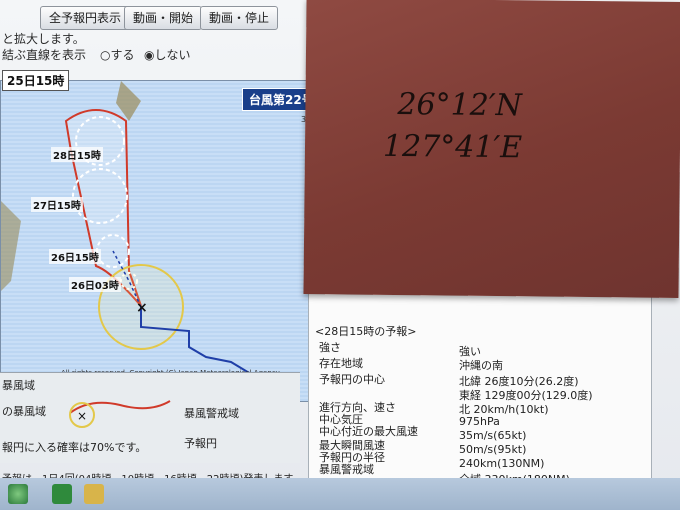  What do you see at coordinates (366, 331) in the screenshot?
I see `forecast-header: <28日15時の予報>` at bounding box center [366, 331].